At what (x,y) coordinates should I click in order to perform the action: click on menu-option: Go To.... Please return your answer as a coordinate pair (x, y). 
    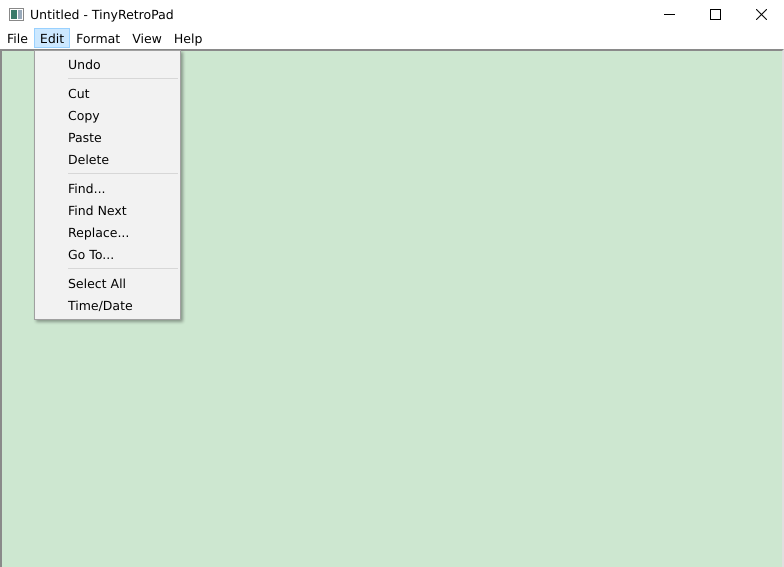
    Looking at the image, I should click on (107, 254).